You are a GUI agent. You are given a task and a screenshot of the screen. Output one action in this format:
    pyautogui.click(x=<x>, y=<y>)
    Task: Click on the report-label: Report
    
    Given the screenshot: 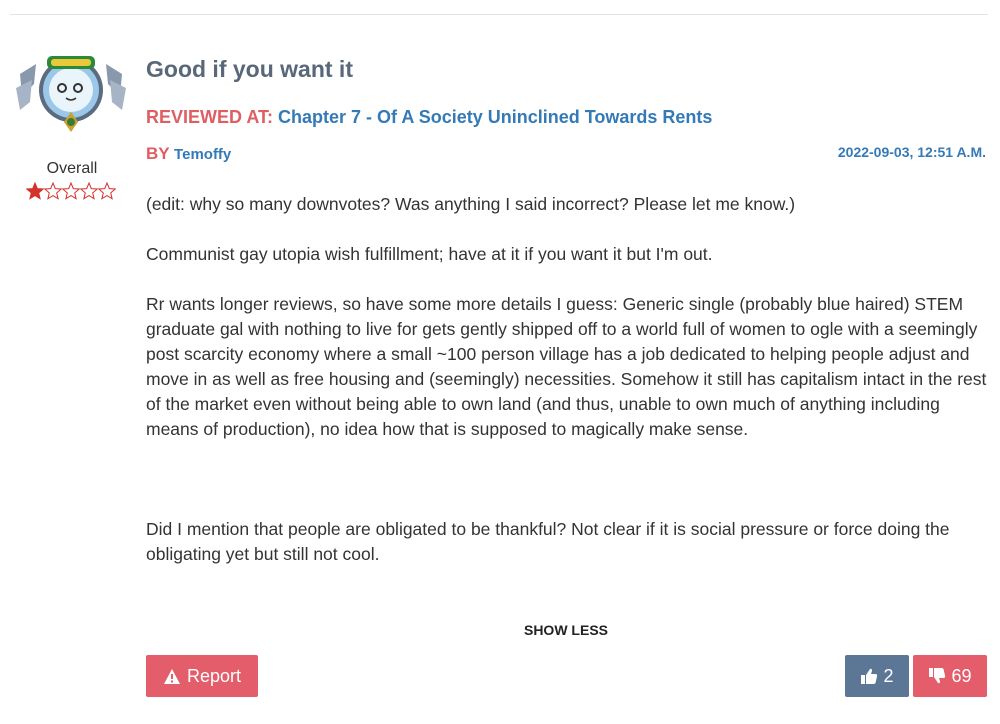 What is the action you would take?
    pyautogui.click(x=214, y=675)
    